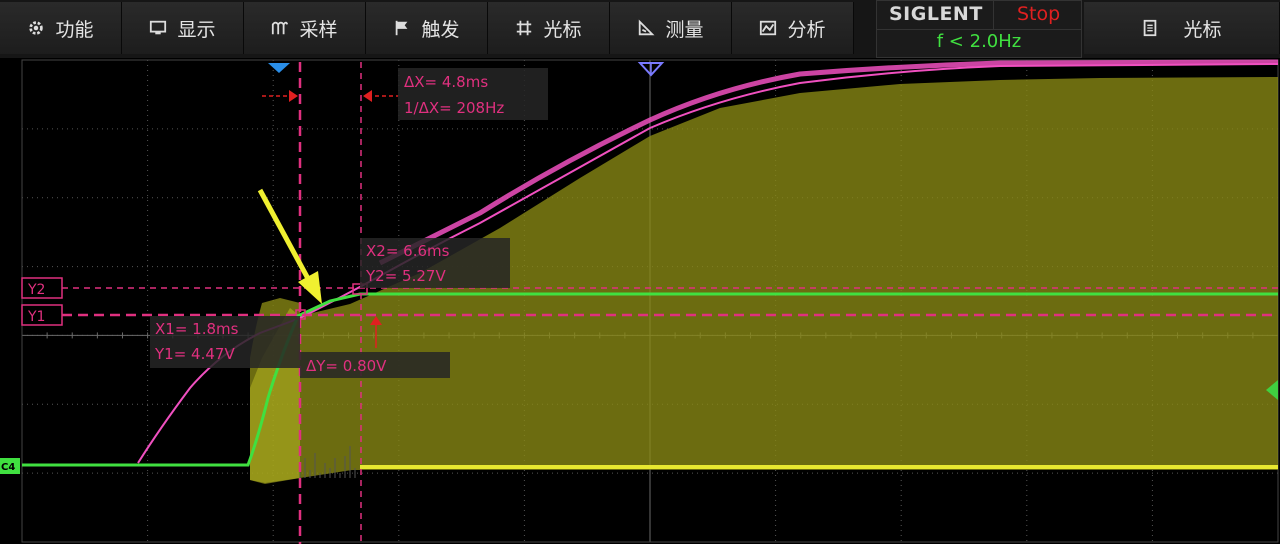 The image size is (1280, 544). I want to click on document-icon, so click(1150, 28).